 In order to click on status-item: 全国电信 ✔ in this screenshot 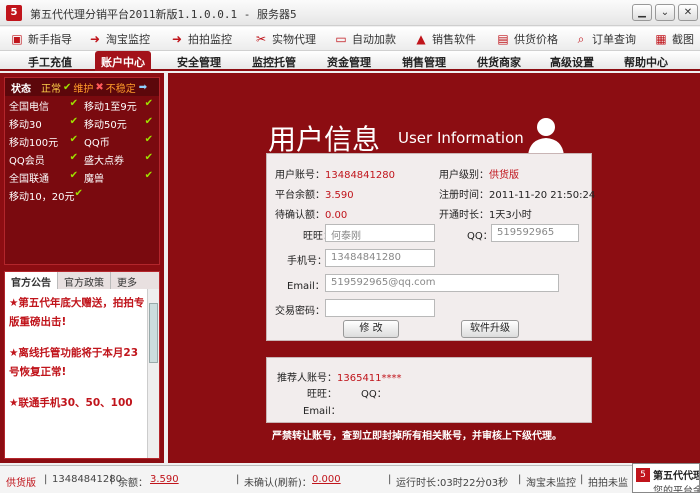, I will do `click(43, 105)`.